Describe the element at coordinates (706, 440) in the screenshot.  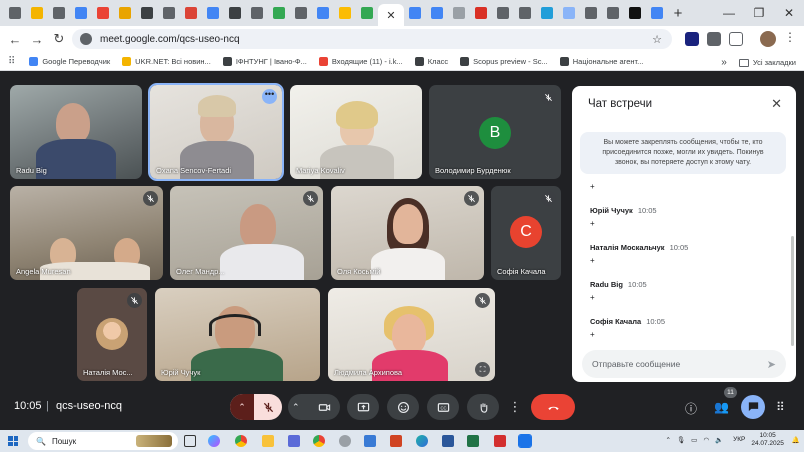
I see `wifi-icon: ◠` at that location.